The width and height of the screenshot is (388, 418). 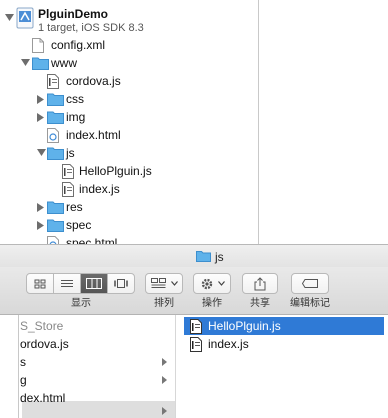 I want to click on list-view-icon, so click(x=67, y=283).